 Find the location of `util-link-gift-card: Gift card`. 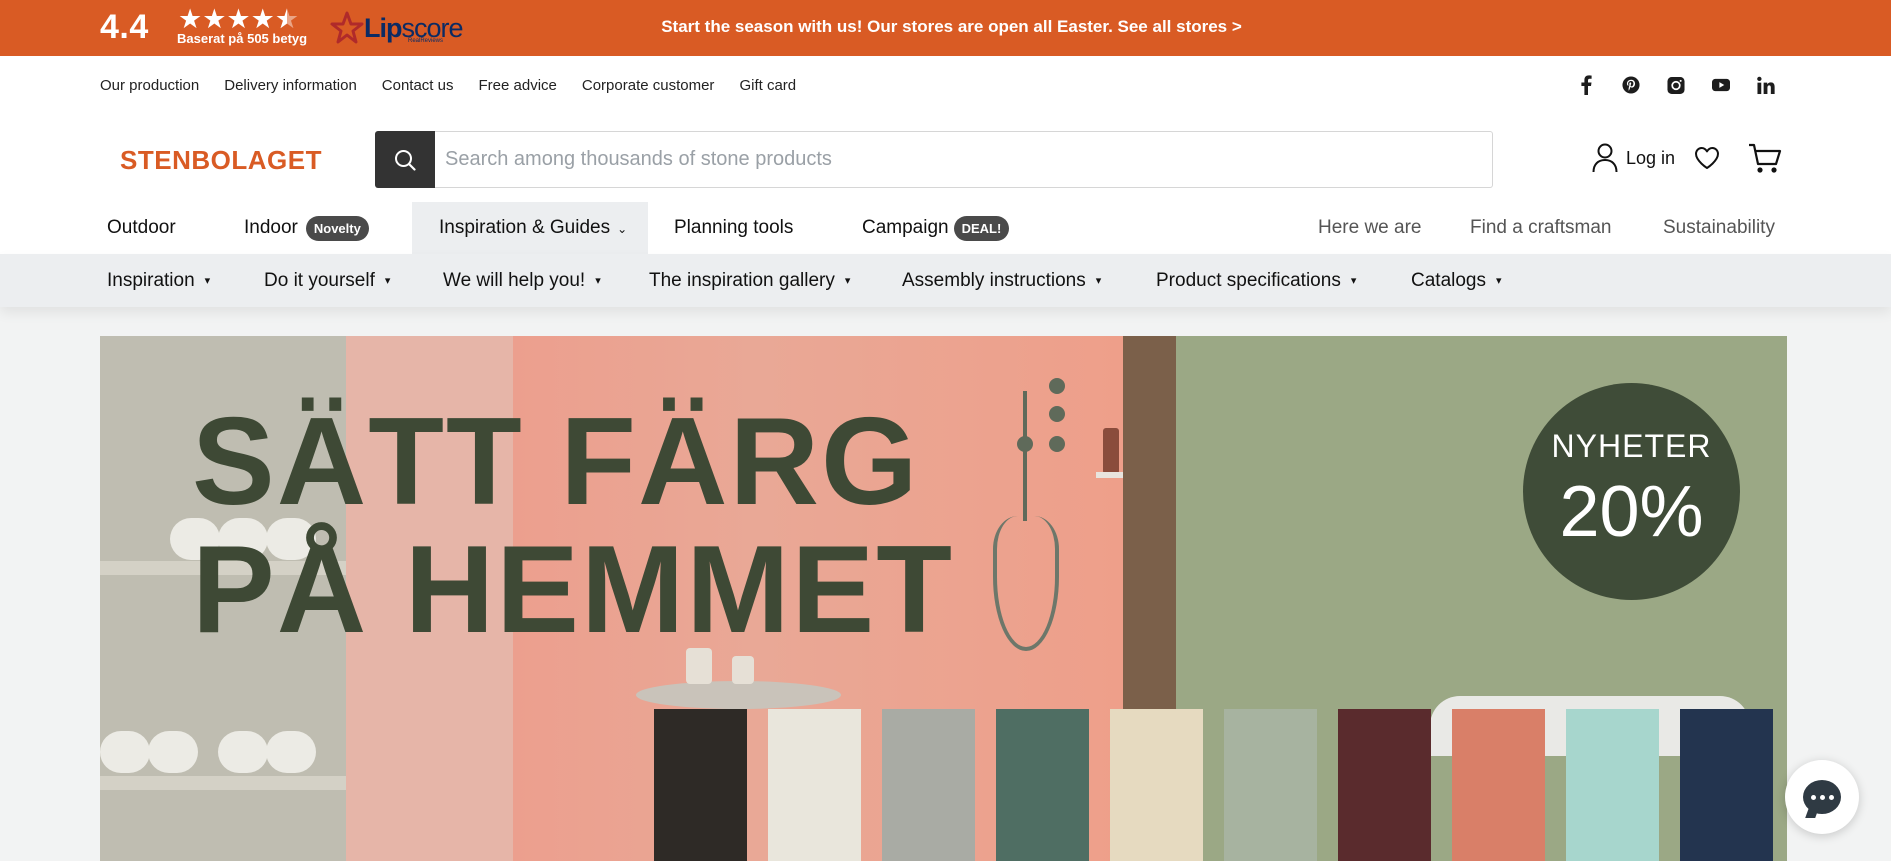

util-link-gift-card: Gift card is located at coordinates (767, 85).